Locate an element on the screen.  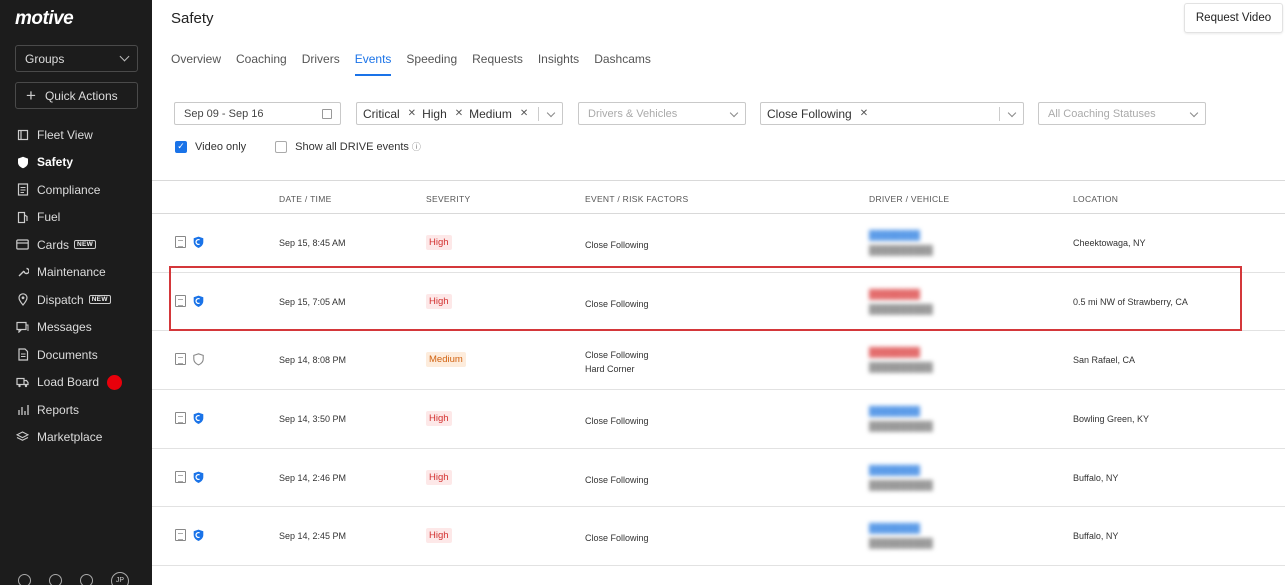
severity-badge: High is located at coordinates (439, 477).